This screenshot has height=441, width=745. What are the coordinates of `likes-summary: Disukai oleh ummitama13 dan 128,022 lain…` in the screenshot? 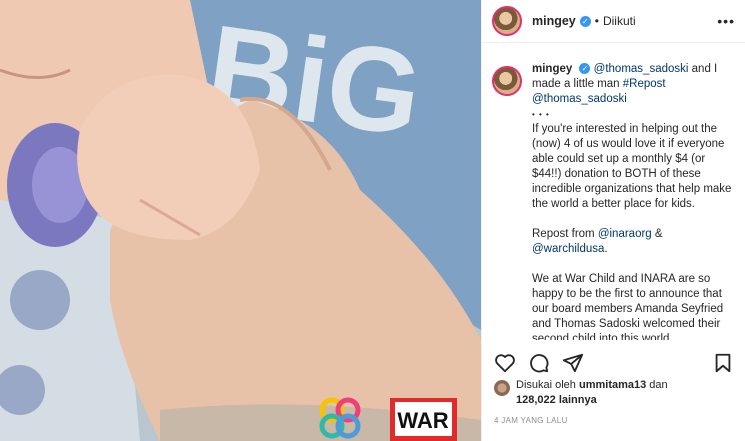 It's located at (614, 393).